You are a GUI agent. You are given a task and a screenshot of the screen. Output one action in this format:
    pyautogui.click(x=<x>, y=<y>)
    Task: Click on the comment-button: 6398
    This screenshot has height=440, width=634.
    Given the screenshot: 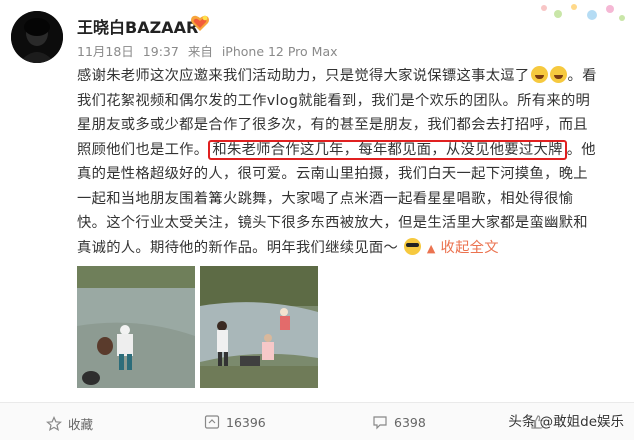 What is the action you would take?
    pyautogui.click(x=399, y=422)
    